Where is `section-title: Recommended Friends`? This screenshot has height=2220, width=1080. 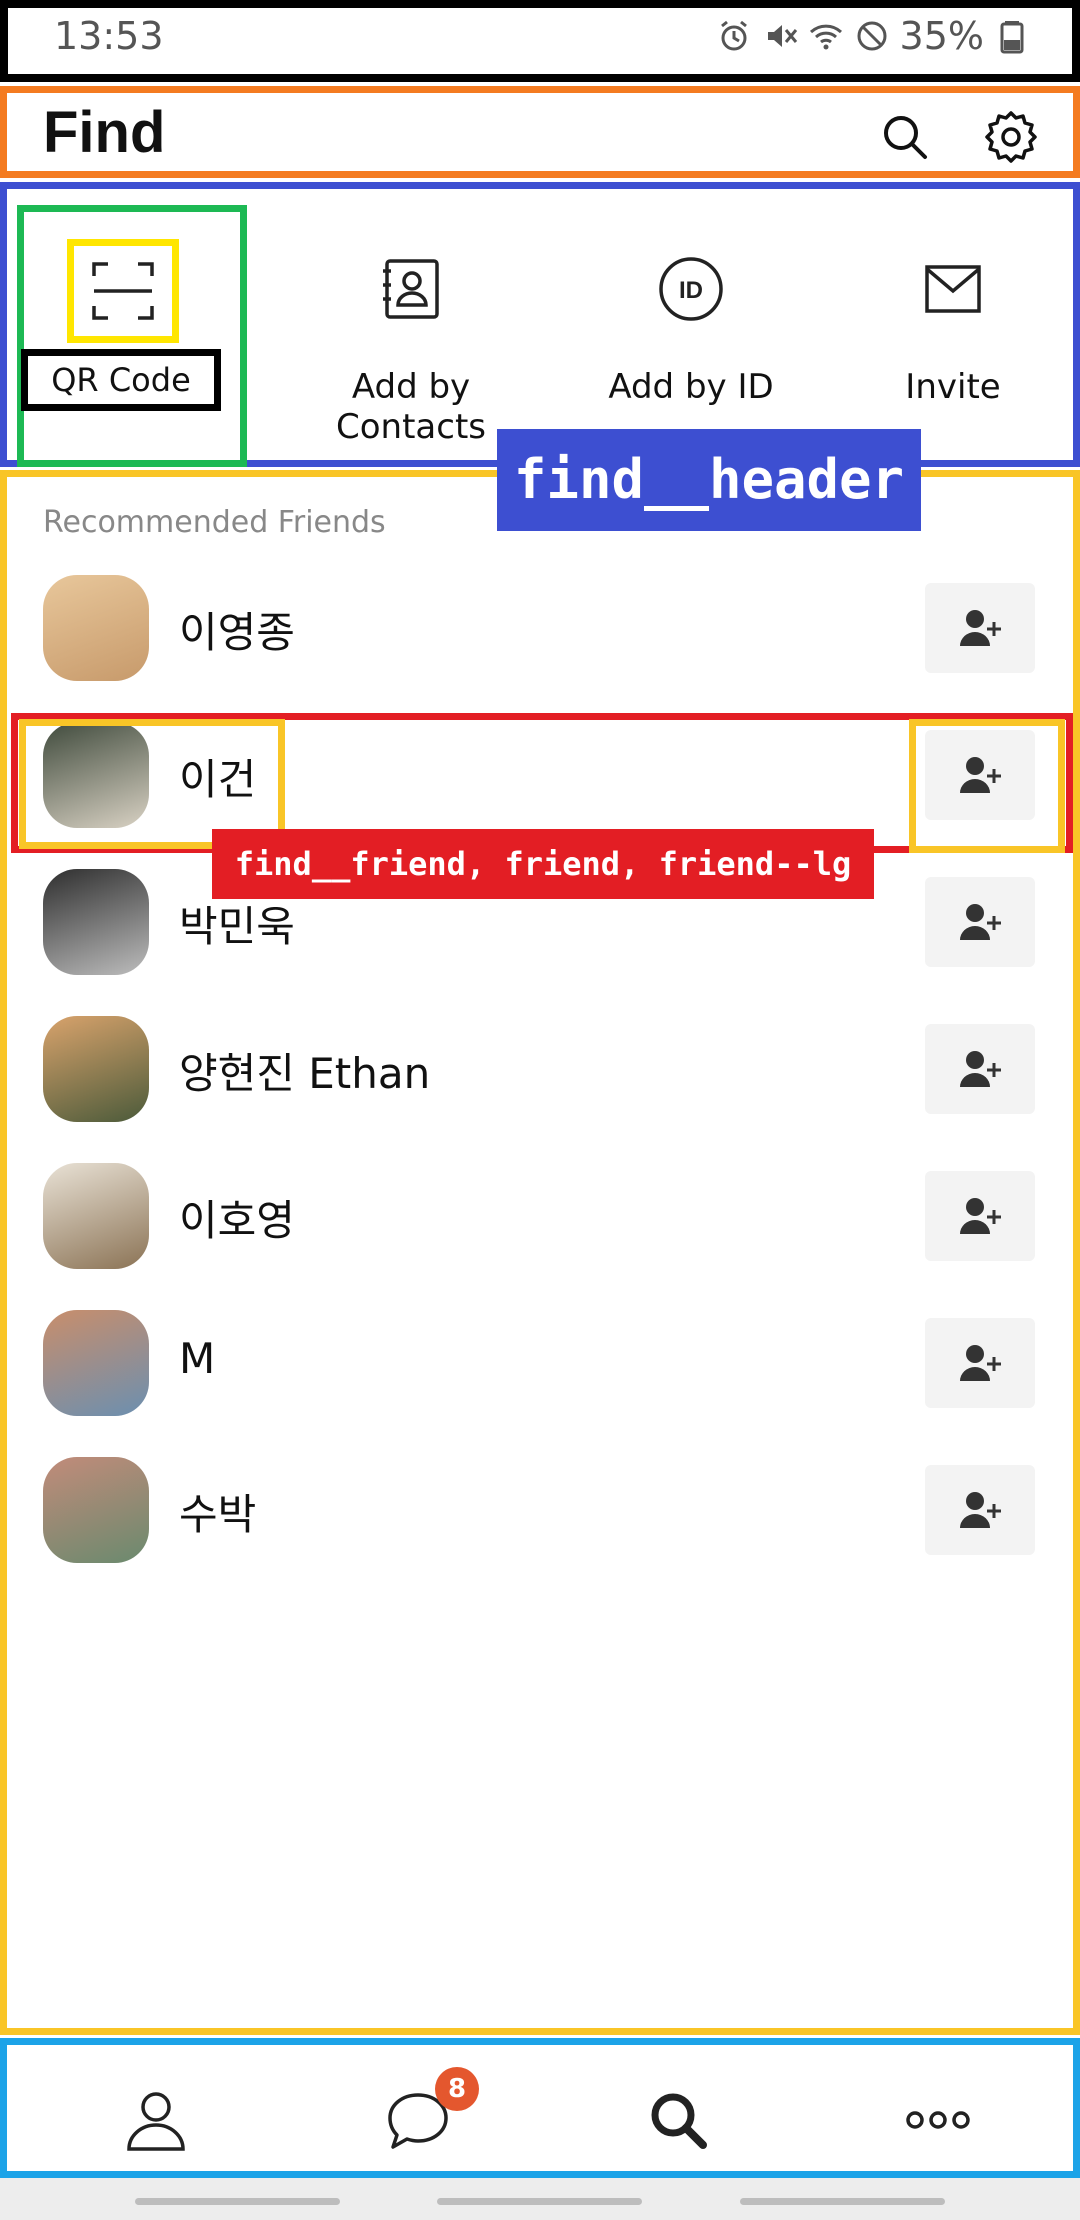 section-title: Recommended Friends is located at coordinates (214, 522).